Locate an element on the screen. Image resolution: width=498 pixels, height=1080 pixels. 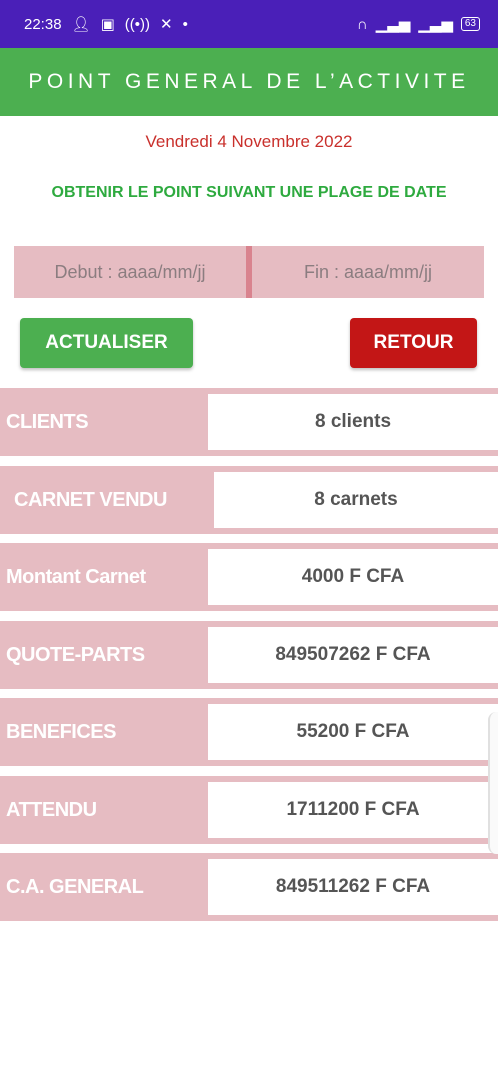
stat-label: Montant Carnet is located at coordinates (76, 576).